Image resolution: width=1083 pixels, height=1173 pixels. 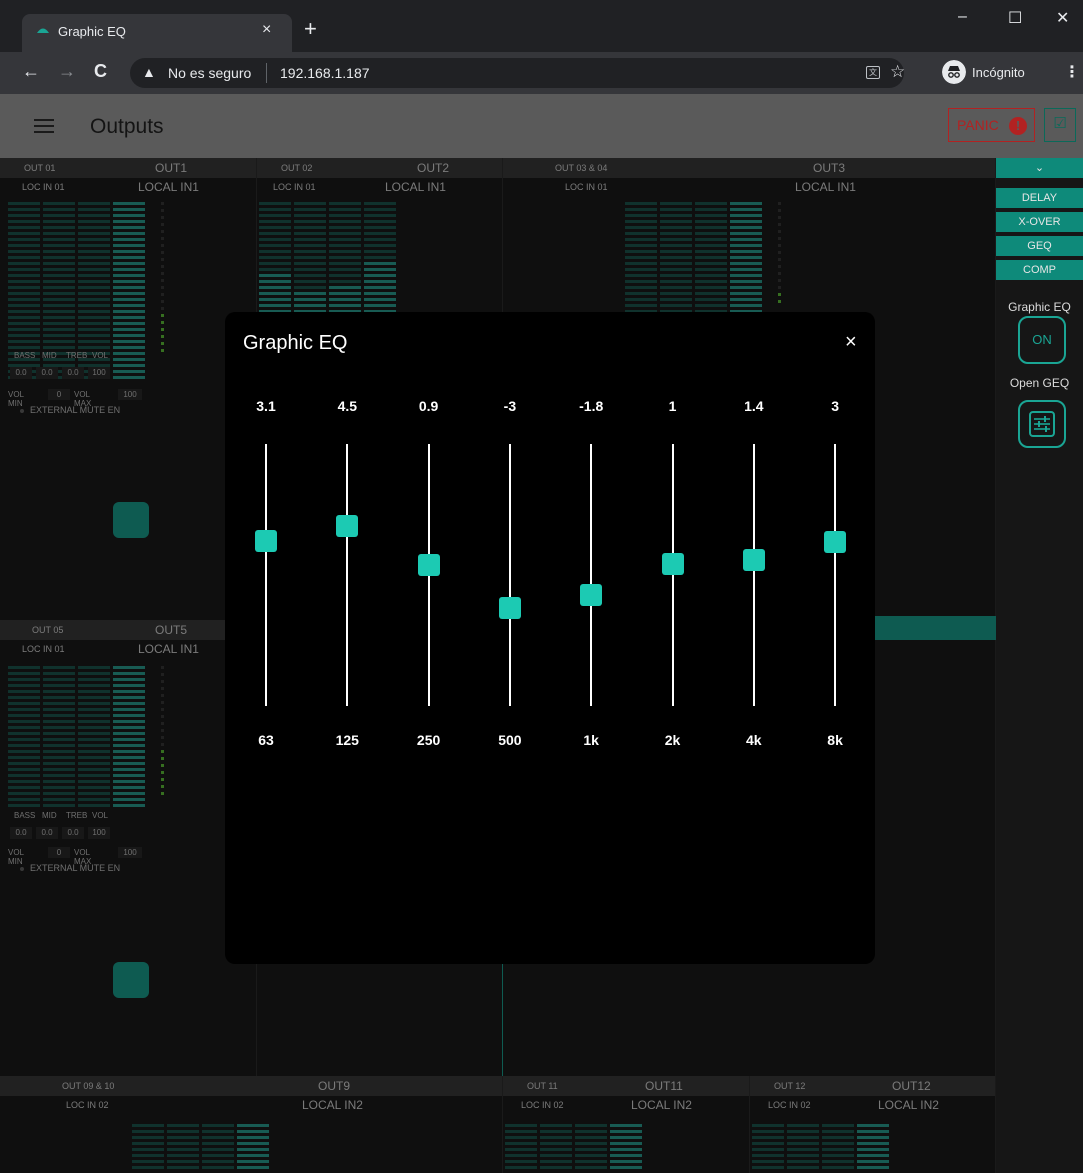 I want to click on panic-label: PANIC, so click(x=978, y=125).